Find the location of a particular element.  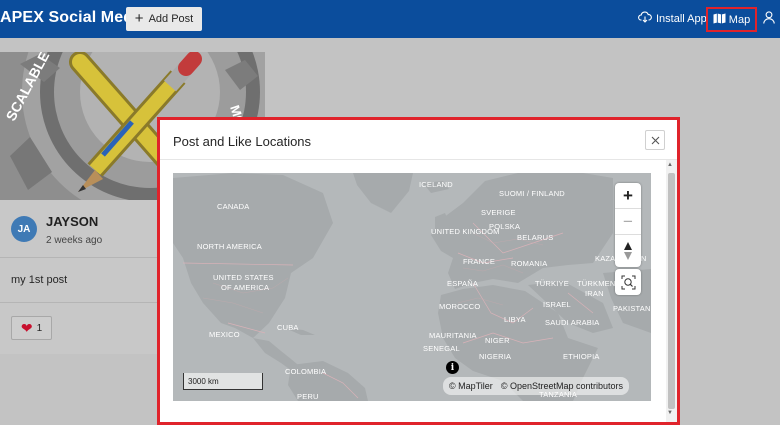

map-label: Map is located at coordinates (739, 19).